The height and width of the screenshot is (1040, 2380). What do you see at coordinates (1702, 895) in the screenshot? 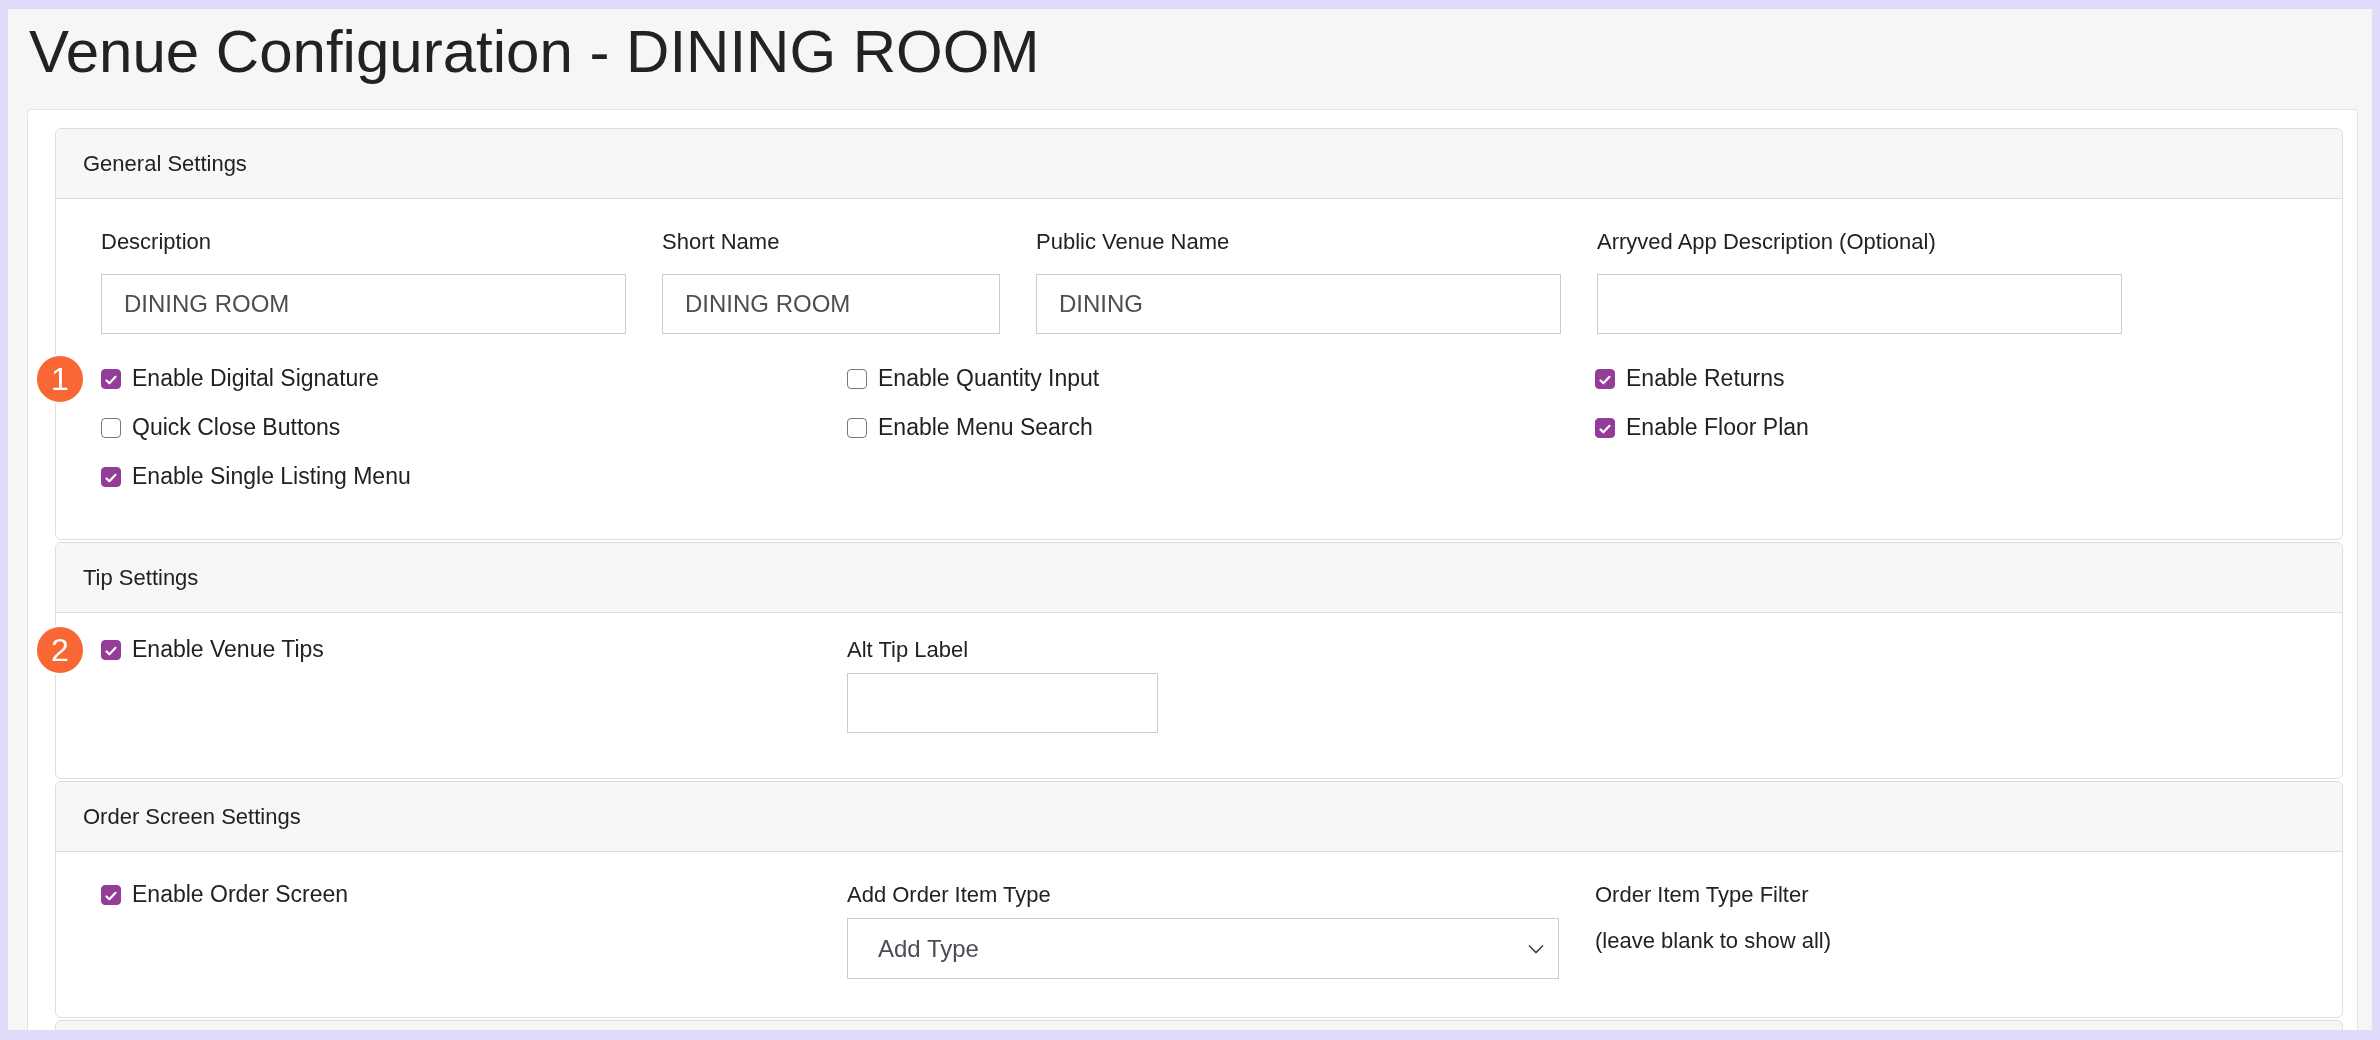
I see `field-label: Order Item Type Filter` at bounding box center [1702, 895].